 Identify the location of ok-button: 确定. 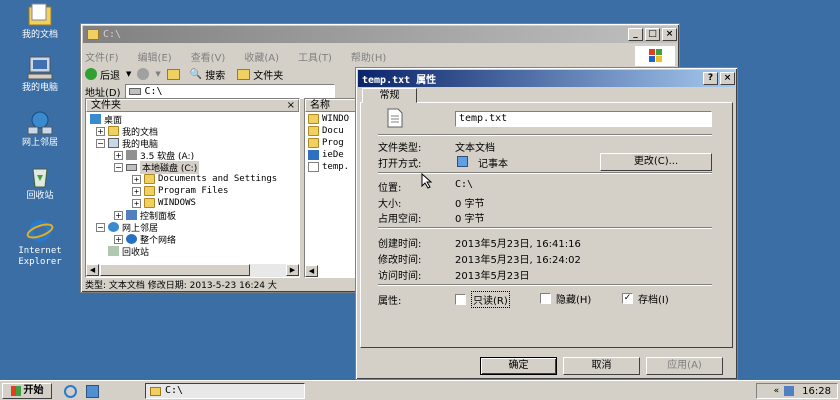
(518, 366).